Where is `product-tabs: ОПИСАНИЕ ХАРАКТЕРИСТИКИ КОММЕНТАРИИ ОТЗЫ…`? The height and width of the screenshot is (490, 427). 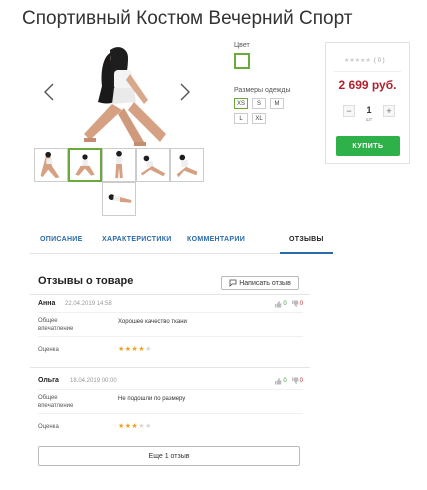 product-tabs: ОПИСАНИЕ ХАРАКТЕРИСТИКИ КОММЕНТАРИИ ОТЗЫ… is located at coordinates (181, 240).